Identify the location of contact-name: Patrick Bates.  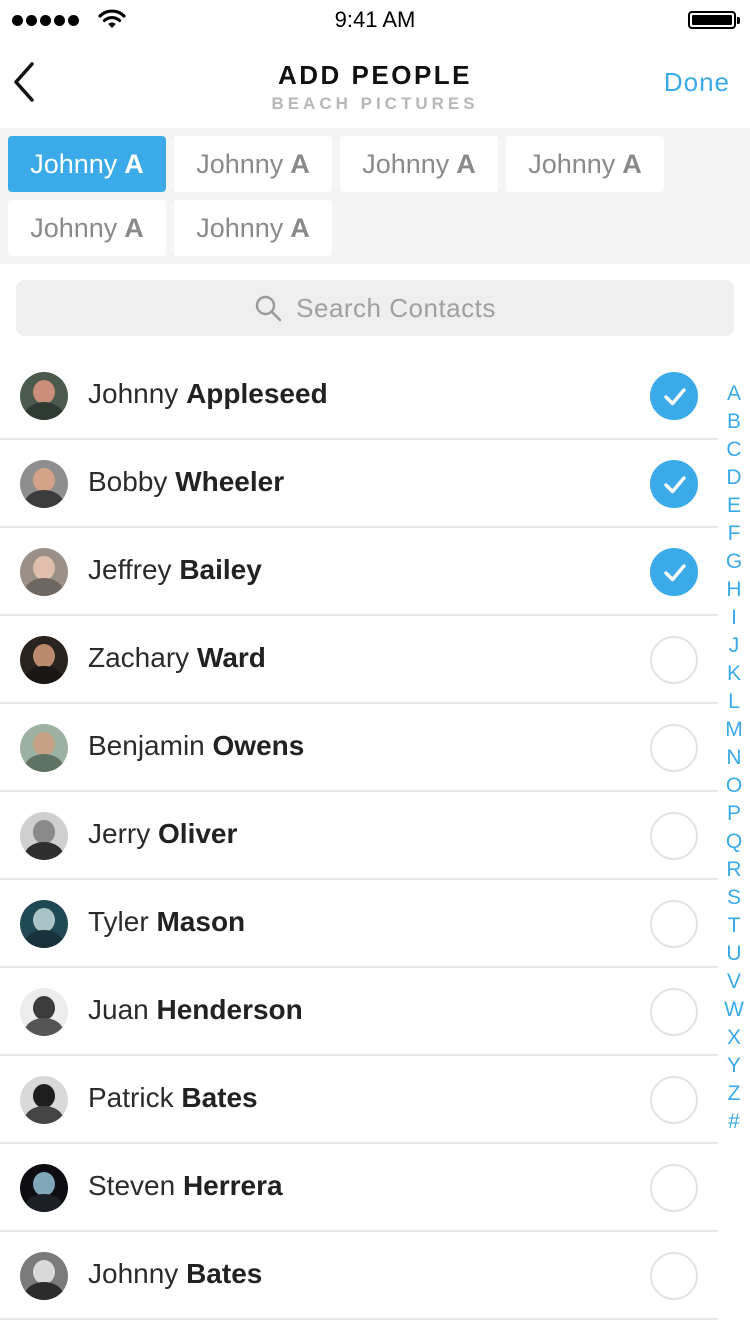
(173, 1097).